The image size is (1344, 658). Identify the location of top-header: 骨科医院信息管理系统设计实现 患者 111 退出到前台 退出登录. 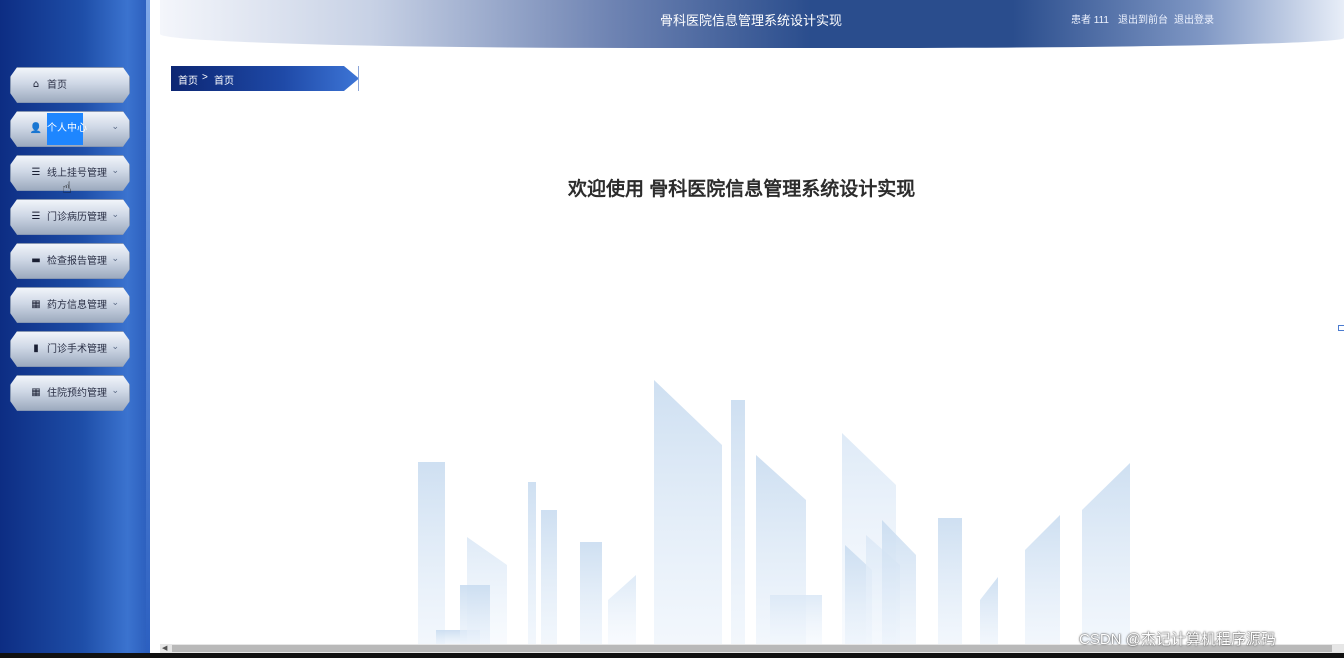
(752, 24).